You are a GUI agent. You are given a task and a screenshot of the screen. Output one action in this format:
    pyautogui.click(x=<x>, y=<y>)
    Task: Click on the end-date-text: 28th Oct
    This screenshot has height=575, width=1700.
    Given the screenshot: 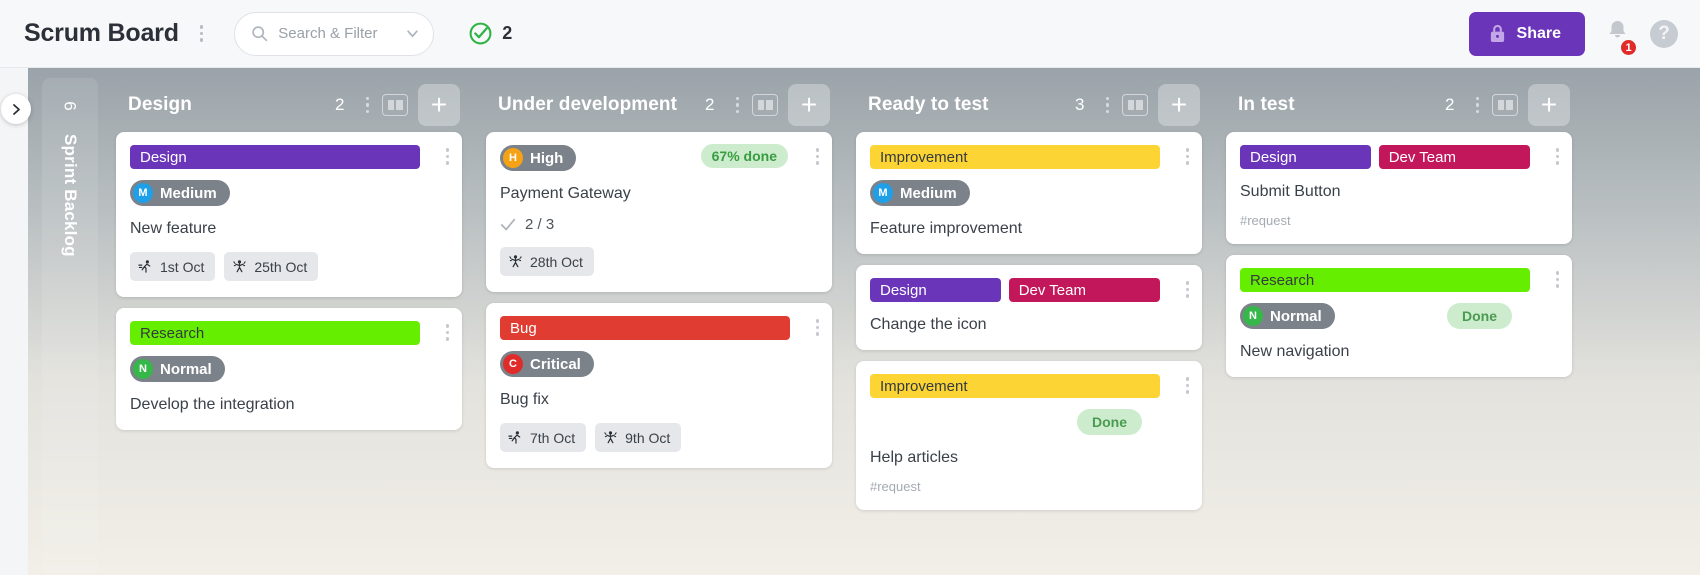 What is the action you would take?
    pyautogui.click(x=556, y=261)
    